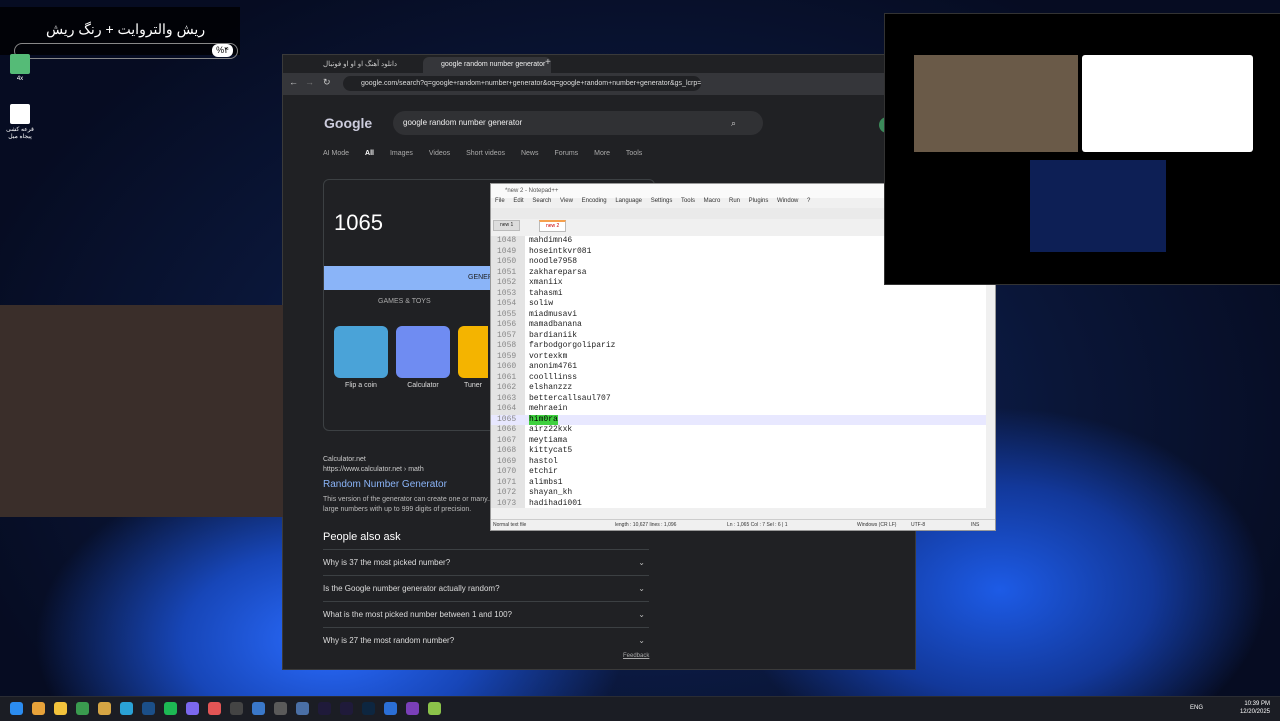 This screenshot has height=721, width=1280. Describe the element at coordinates (60, 708) in the screenshot. I see `folder-icon` at that location.